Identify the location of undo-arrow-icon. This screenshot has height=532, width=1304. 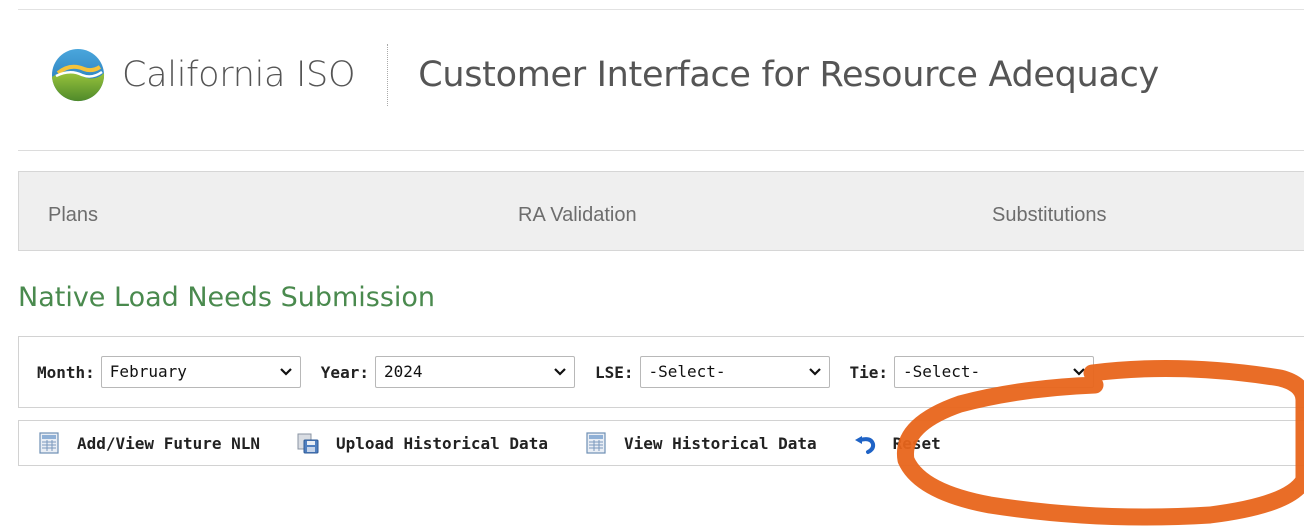
(864, 445).